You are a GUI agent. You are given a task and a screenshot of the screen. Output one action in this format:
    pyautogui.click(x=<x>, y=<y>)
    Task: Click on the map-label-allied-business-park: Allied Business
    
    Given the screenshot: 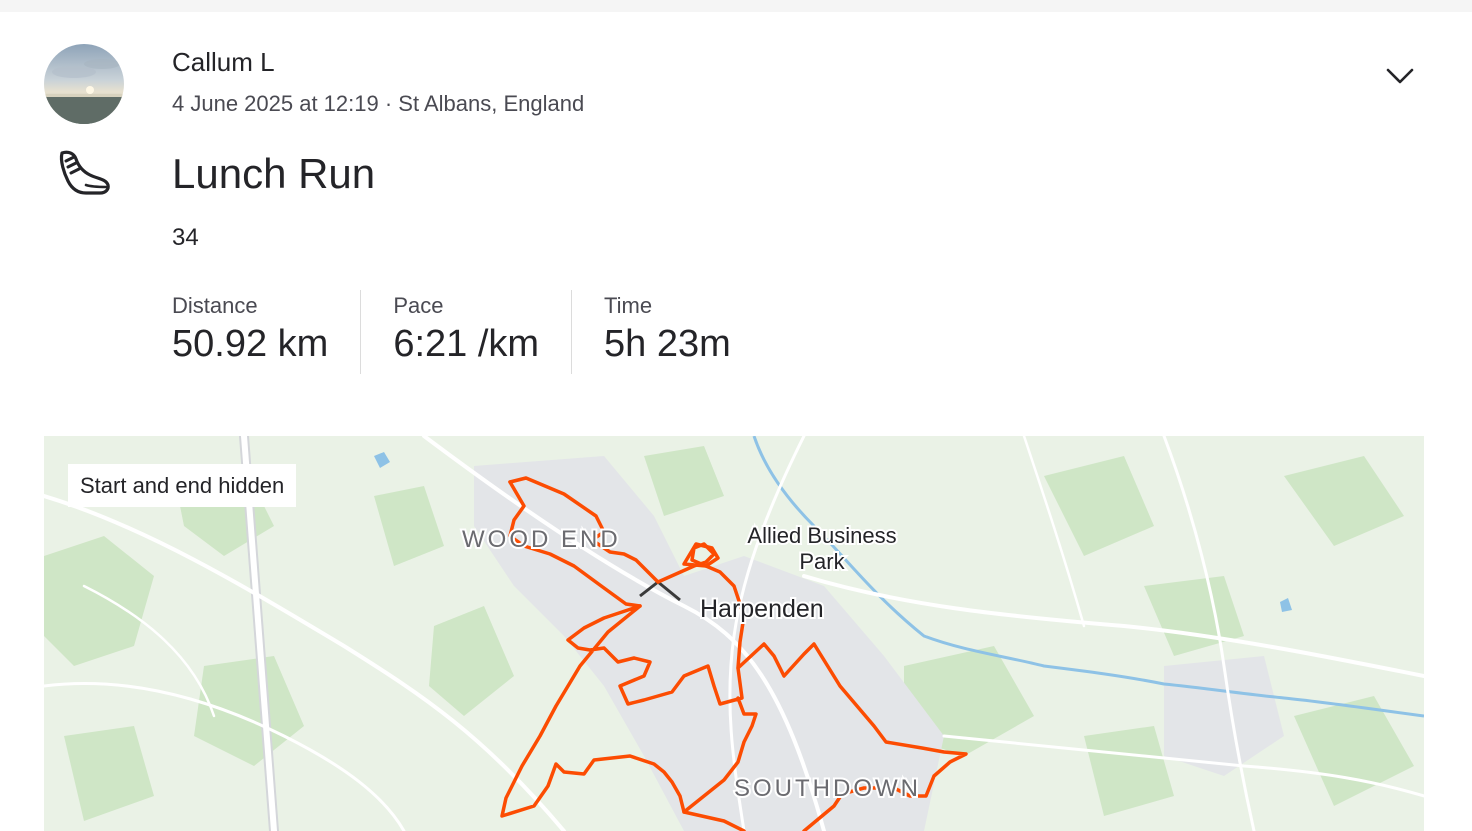 What is the action you would take?
    pyautogui.click(x=821, y=535)
    